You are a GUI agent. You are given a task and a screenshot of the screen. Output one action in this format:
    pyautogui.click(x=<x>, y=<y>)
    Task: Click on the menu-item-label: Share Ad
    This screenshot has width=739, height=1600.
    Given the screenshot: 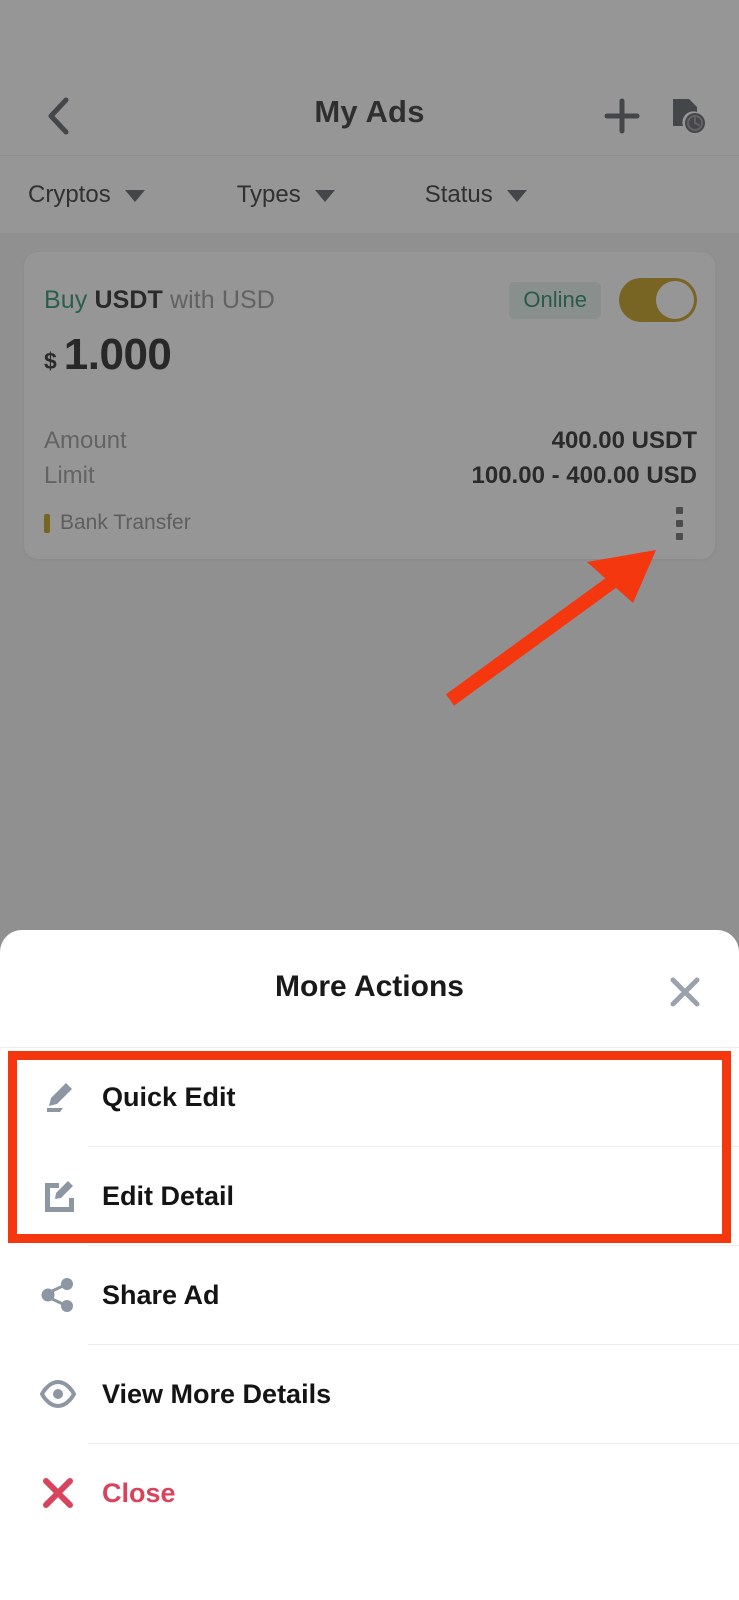 What is the action you would take?
    pyautogui.click(x=161, y=1294)
    